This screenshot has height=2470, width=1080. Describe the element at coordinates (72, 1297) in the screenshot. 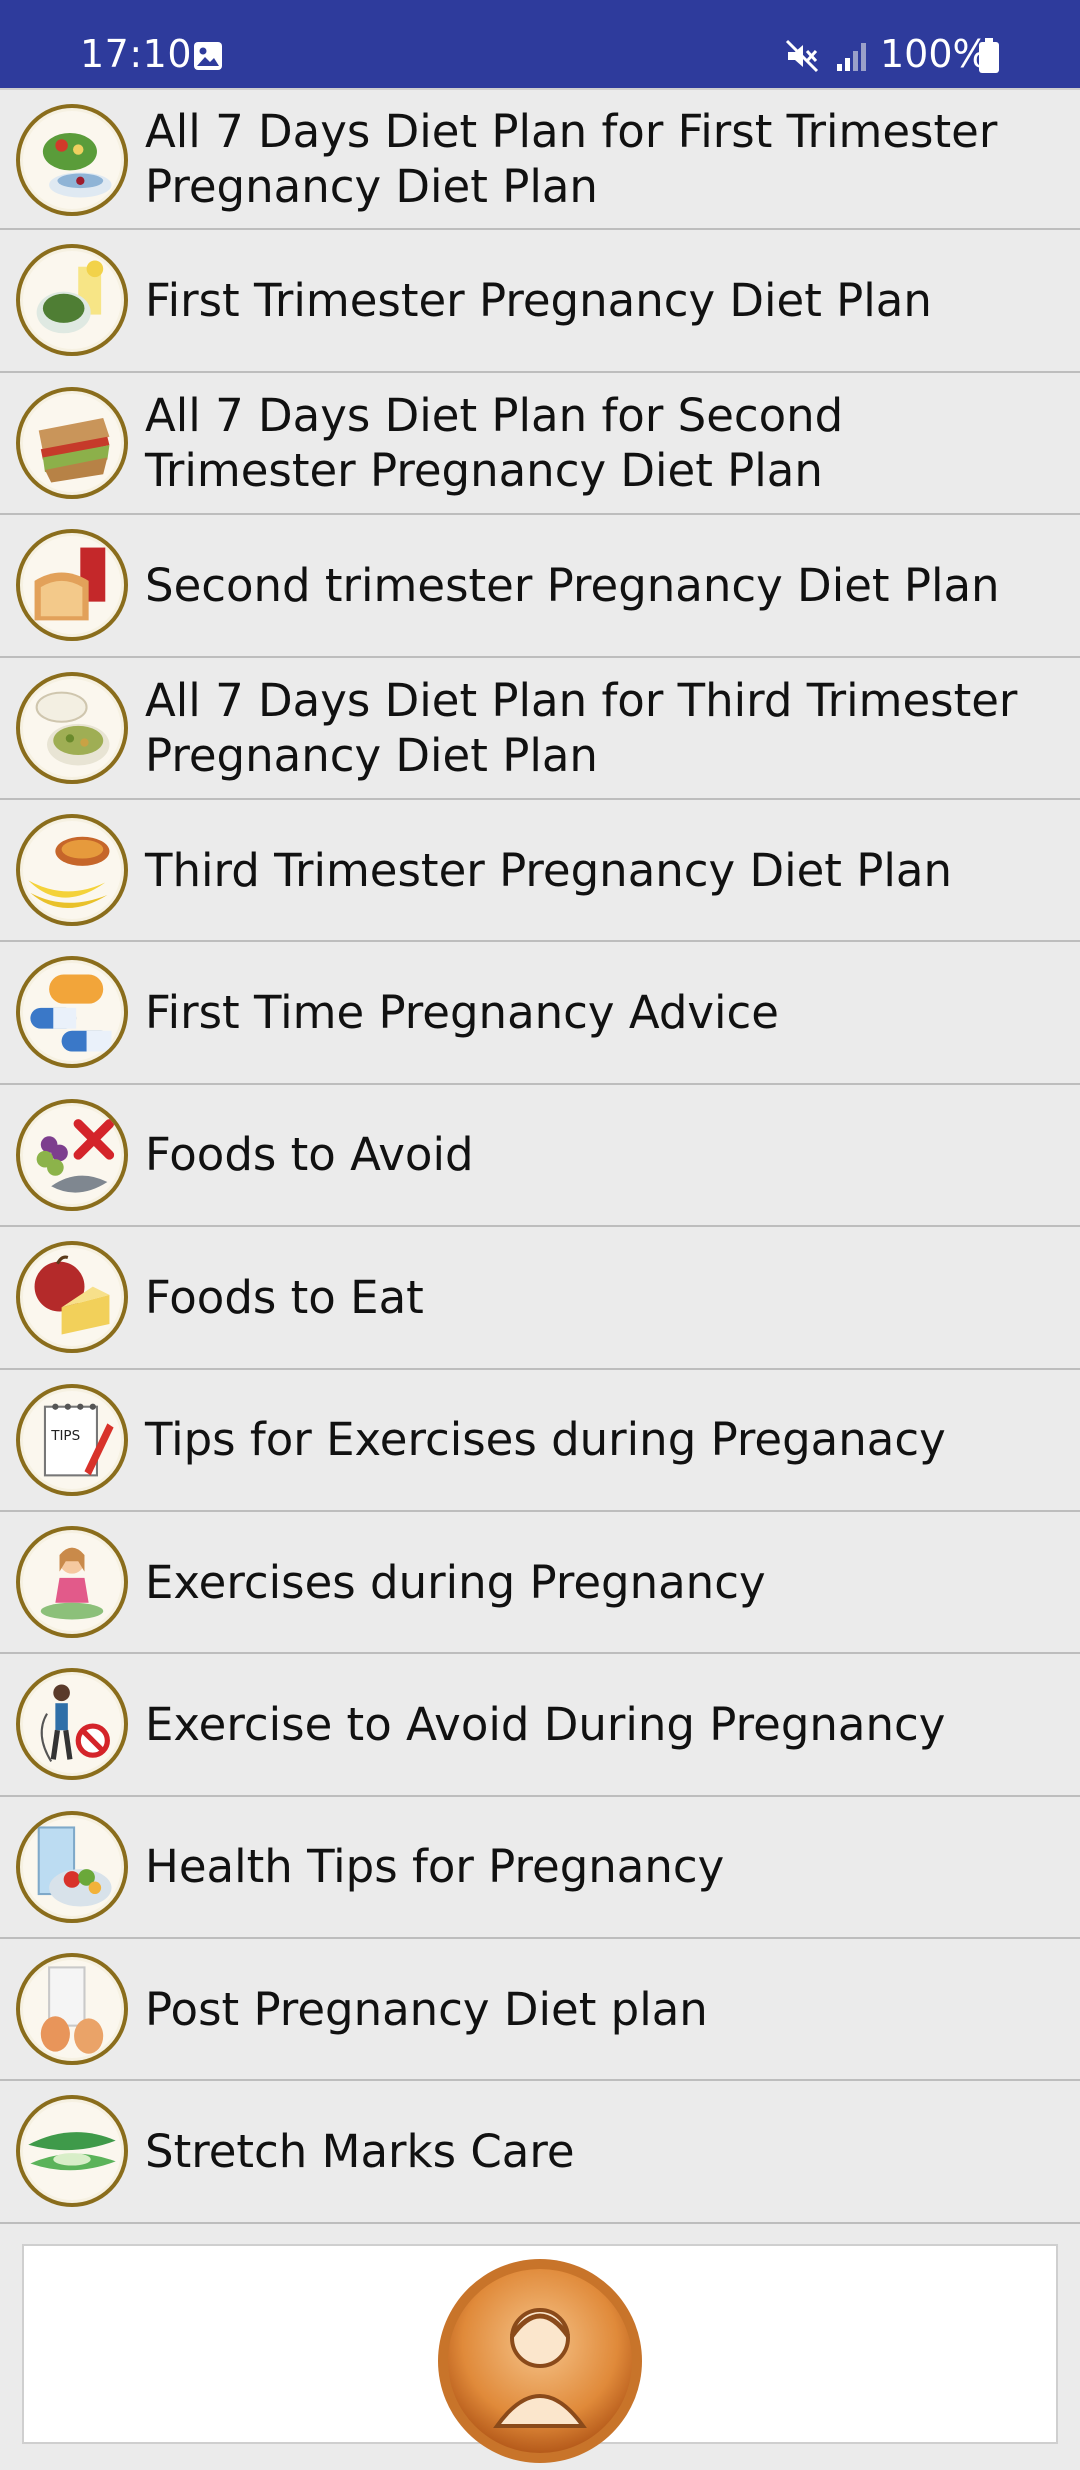

I see `apple-cheese-icon` at that location.